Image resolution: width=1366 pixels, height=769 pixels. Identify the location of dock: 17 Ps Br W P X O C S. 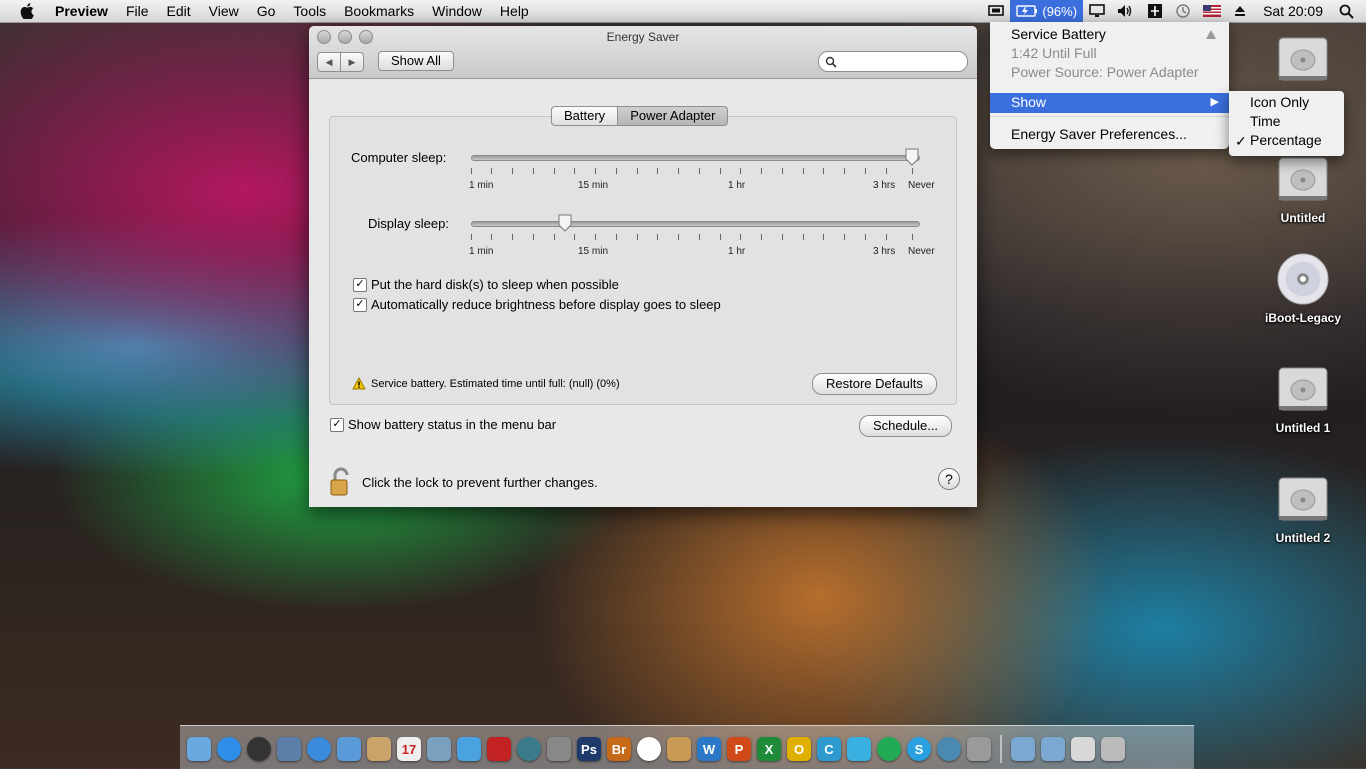
(687, 747).